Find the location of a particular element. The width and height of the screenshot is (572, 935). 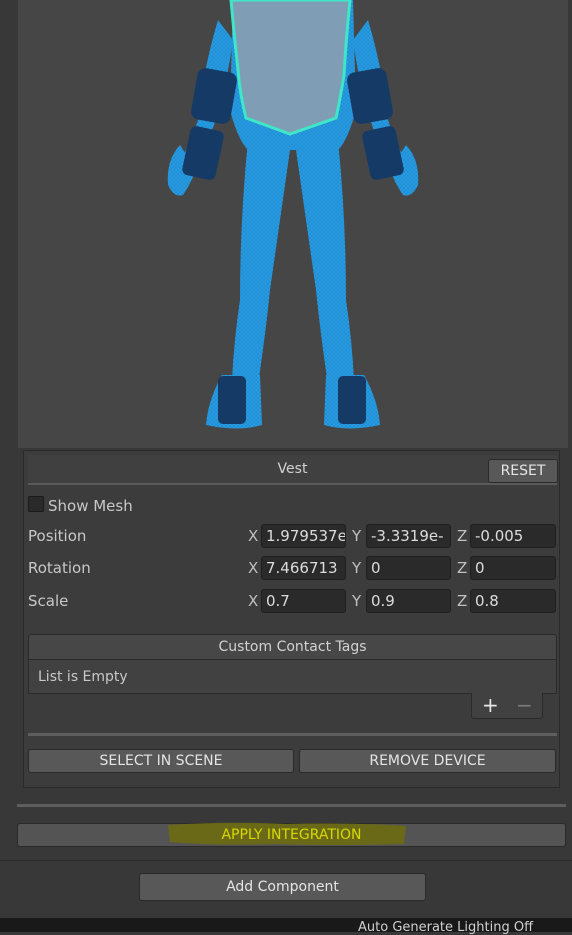

position-label: Position is located at coordinates (57, 536).